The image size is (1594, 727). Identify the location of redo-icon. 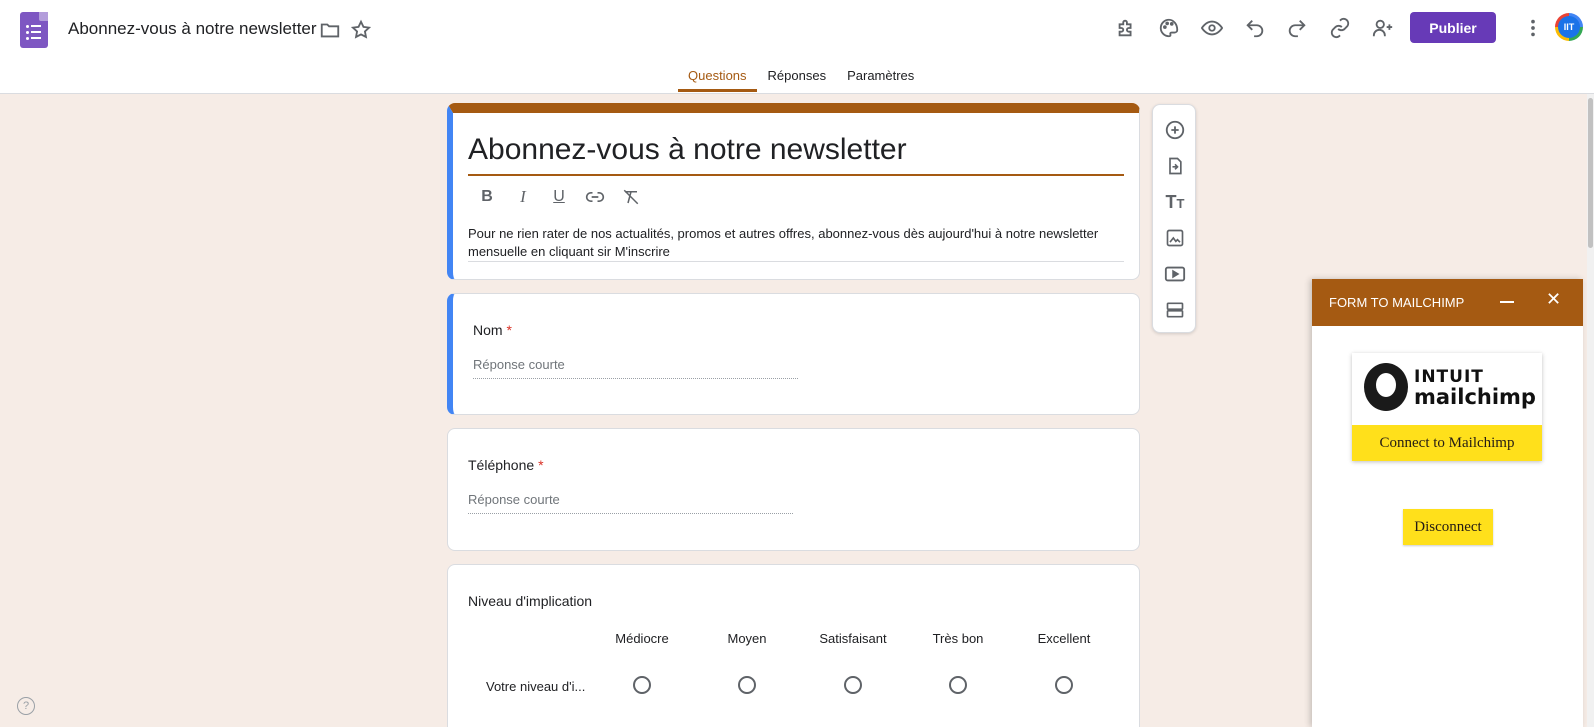
(1297, 28).